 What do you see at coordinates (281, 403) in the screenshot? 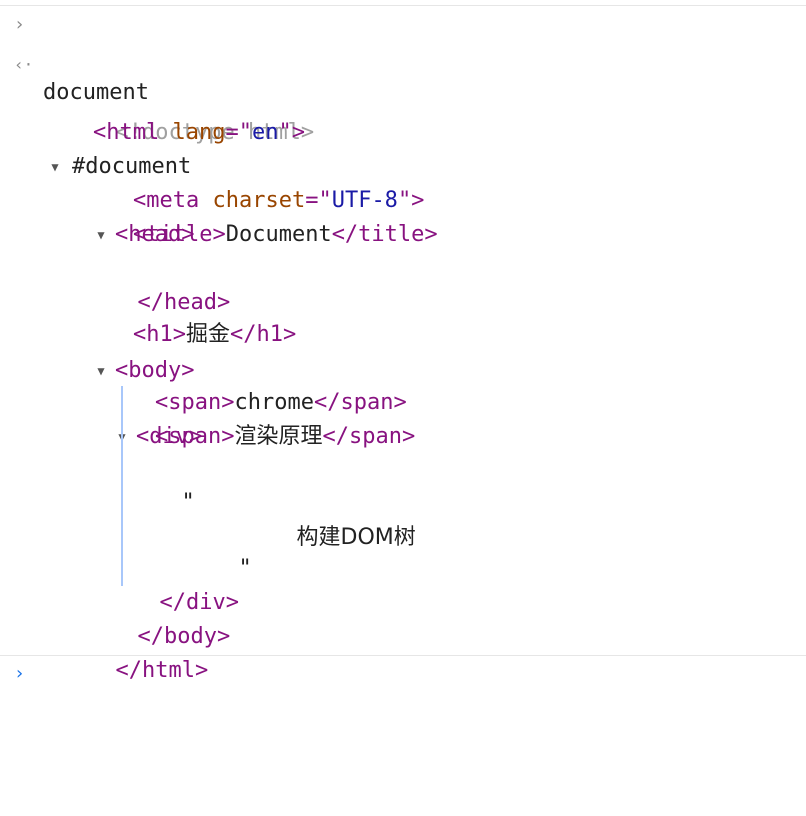
I see `span-node-chrome: <span>chrome</span>` at bounding box center [281, 403].